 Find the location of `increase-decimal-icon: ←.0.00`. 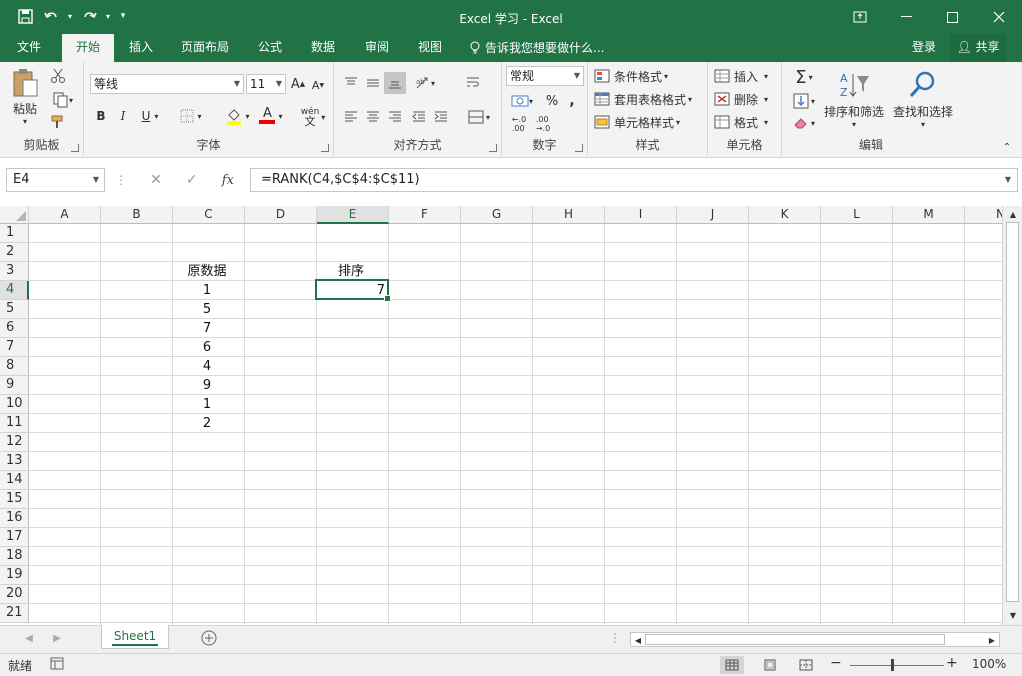

increase-decimal-icon: ←.0.00 is located at coordinates (519, 124).